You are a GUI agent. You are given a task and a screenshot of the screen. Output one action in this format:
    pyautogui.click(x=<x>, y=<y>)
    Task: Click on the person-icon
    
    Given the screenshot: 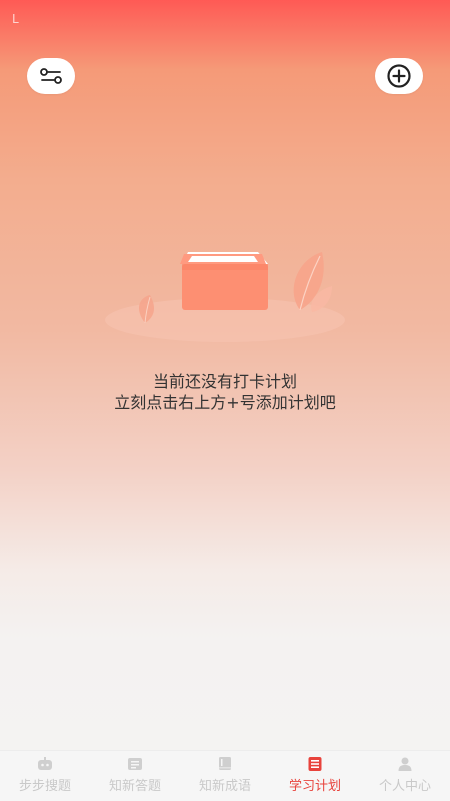 What is the action you would take?
    pyautogui.click(x=405, y=764)
    